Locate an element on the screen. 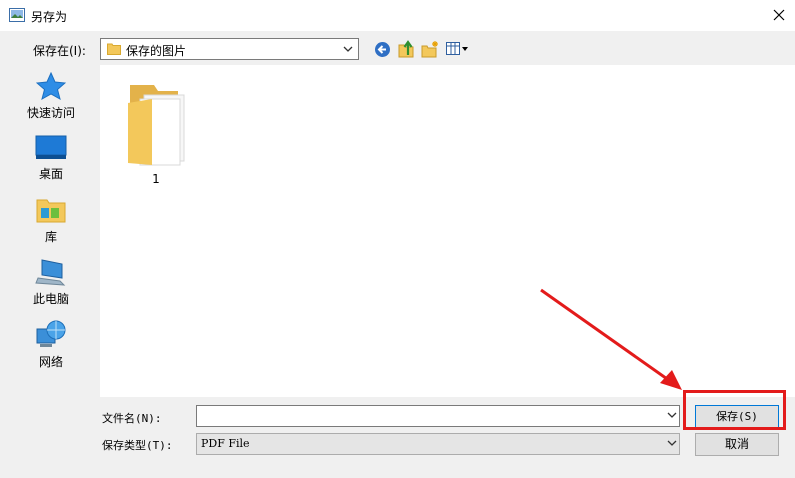 Image resolution: width=795 pixels, height=478 pixels. up-folder-icon is located at coordinates (407, 50).